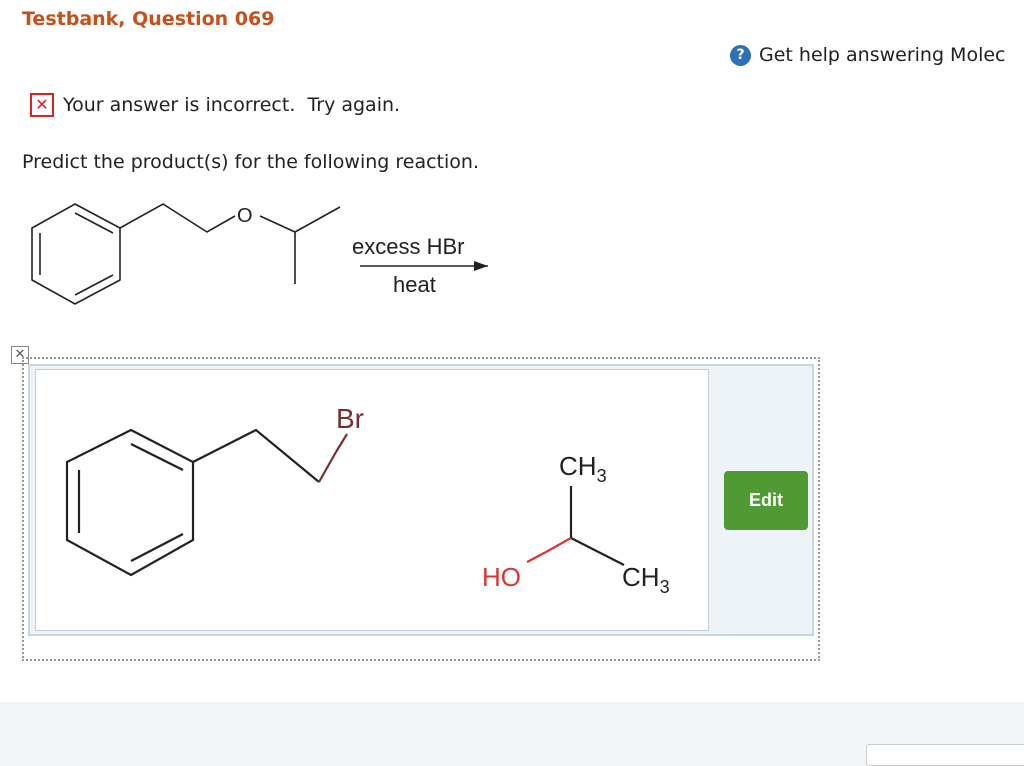  Describe the element at coordinates (350, 418) in the screenshot. I see `bromine-label: Br` at that location.